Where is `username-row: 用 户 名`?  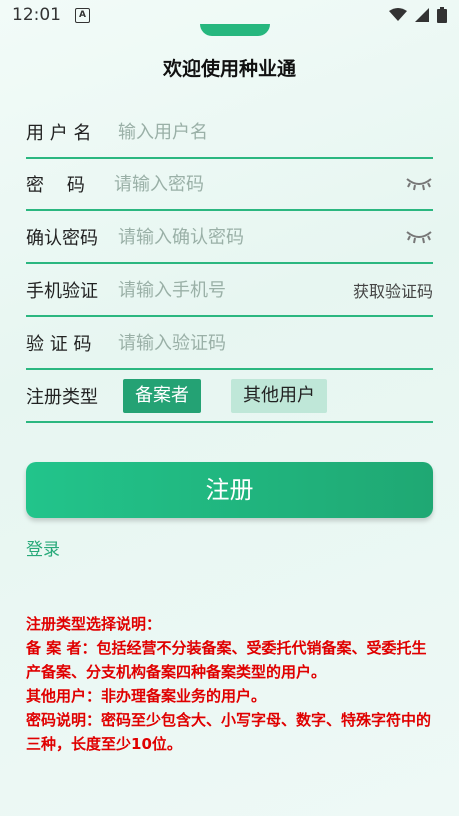
username-row: 用 户 名 is located at coordinates (229, 133).